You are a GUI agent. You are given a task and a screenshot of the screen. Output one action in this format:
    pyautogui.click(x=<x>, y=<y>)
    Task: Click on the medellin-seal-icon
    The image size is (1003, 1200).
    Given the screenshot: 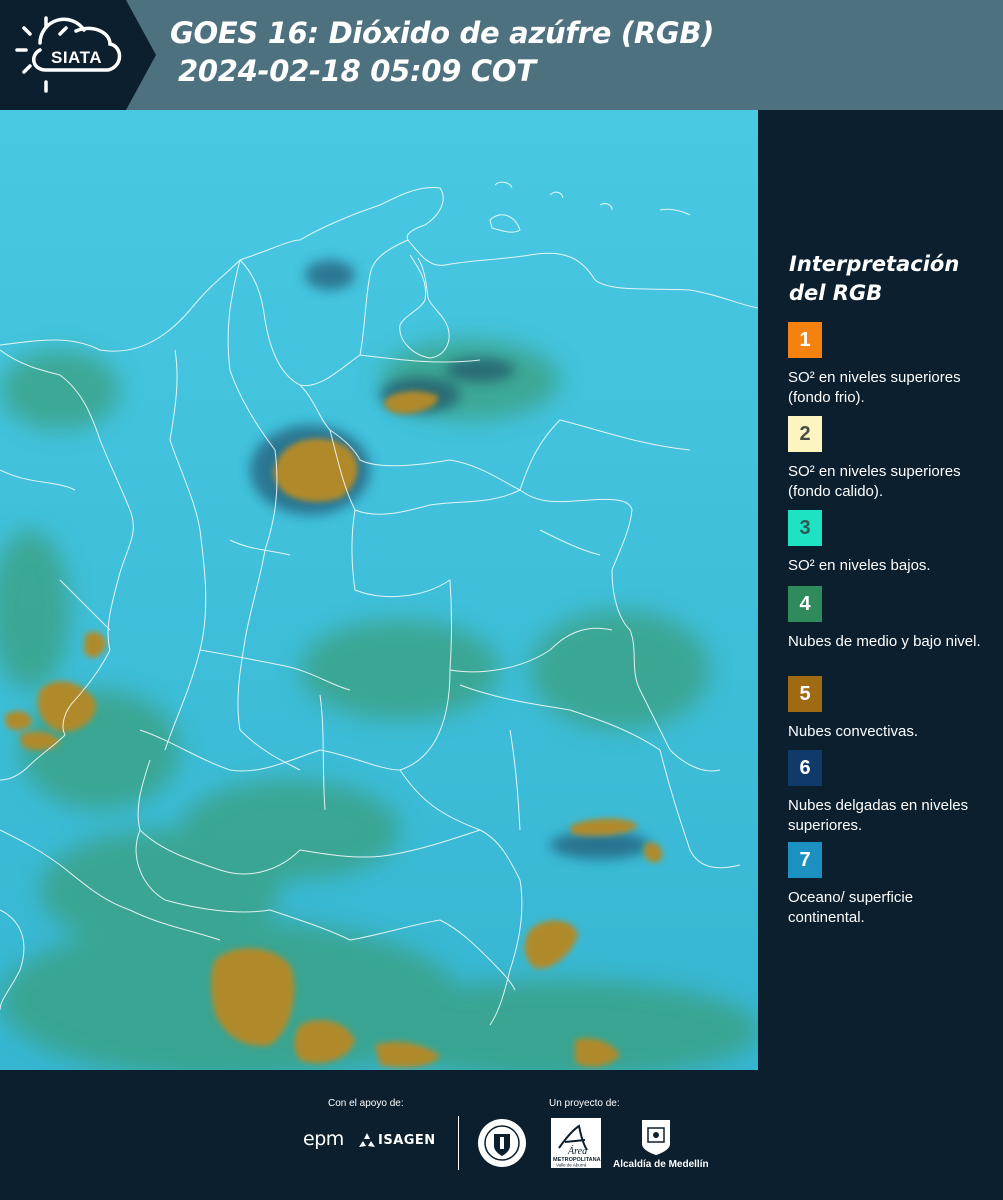 What is the action you would take?
    pyautogui.click(x=502, y=1143)
    